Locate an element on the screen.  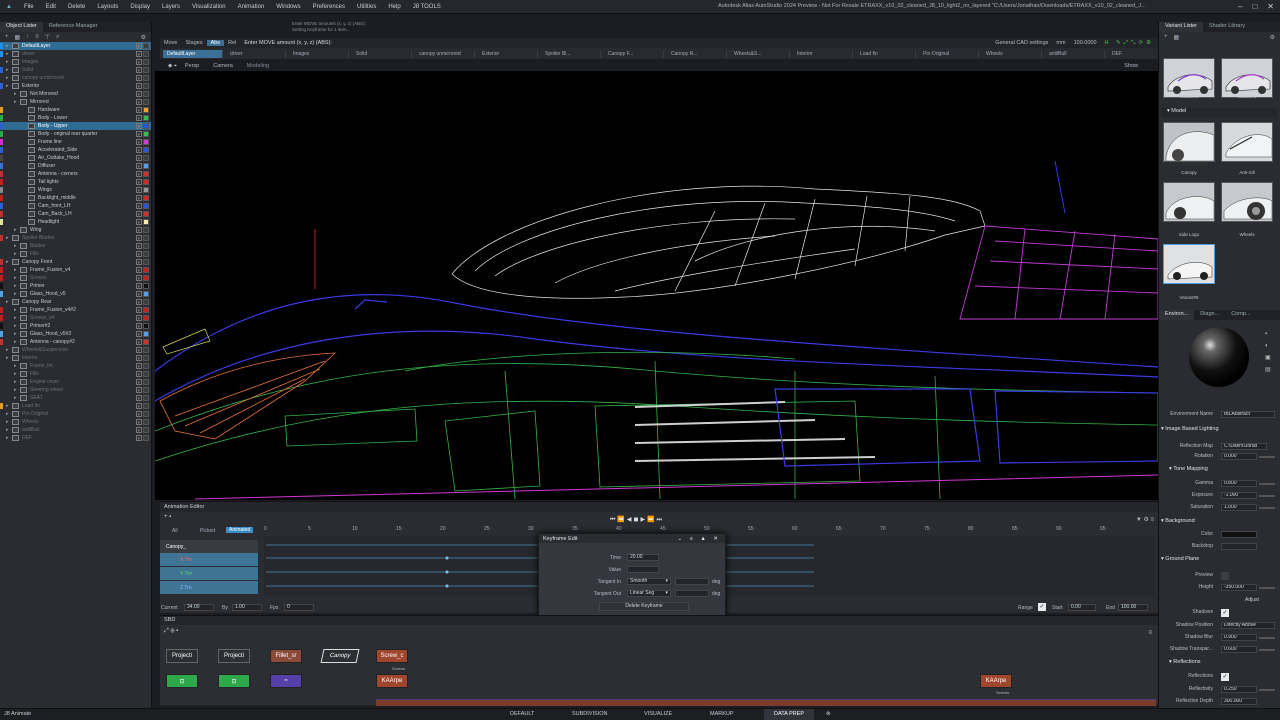
filter-animated: Animated is located at coordinates (240, 530).